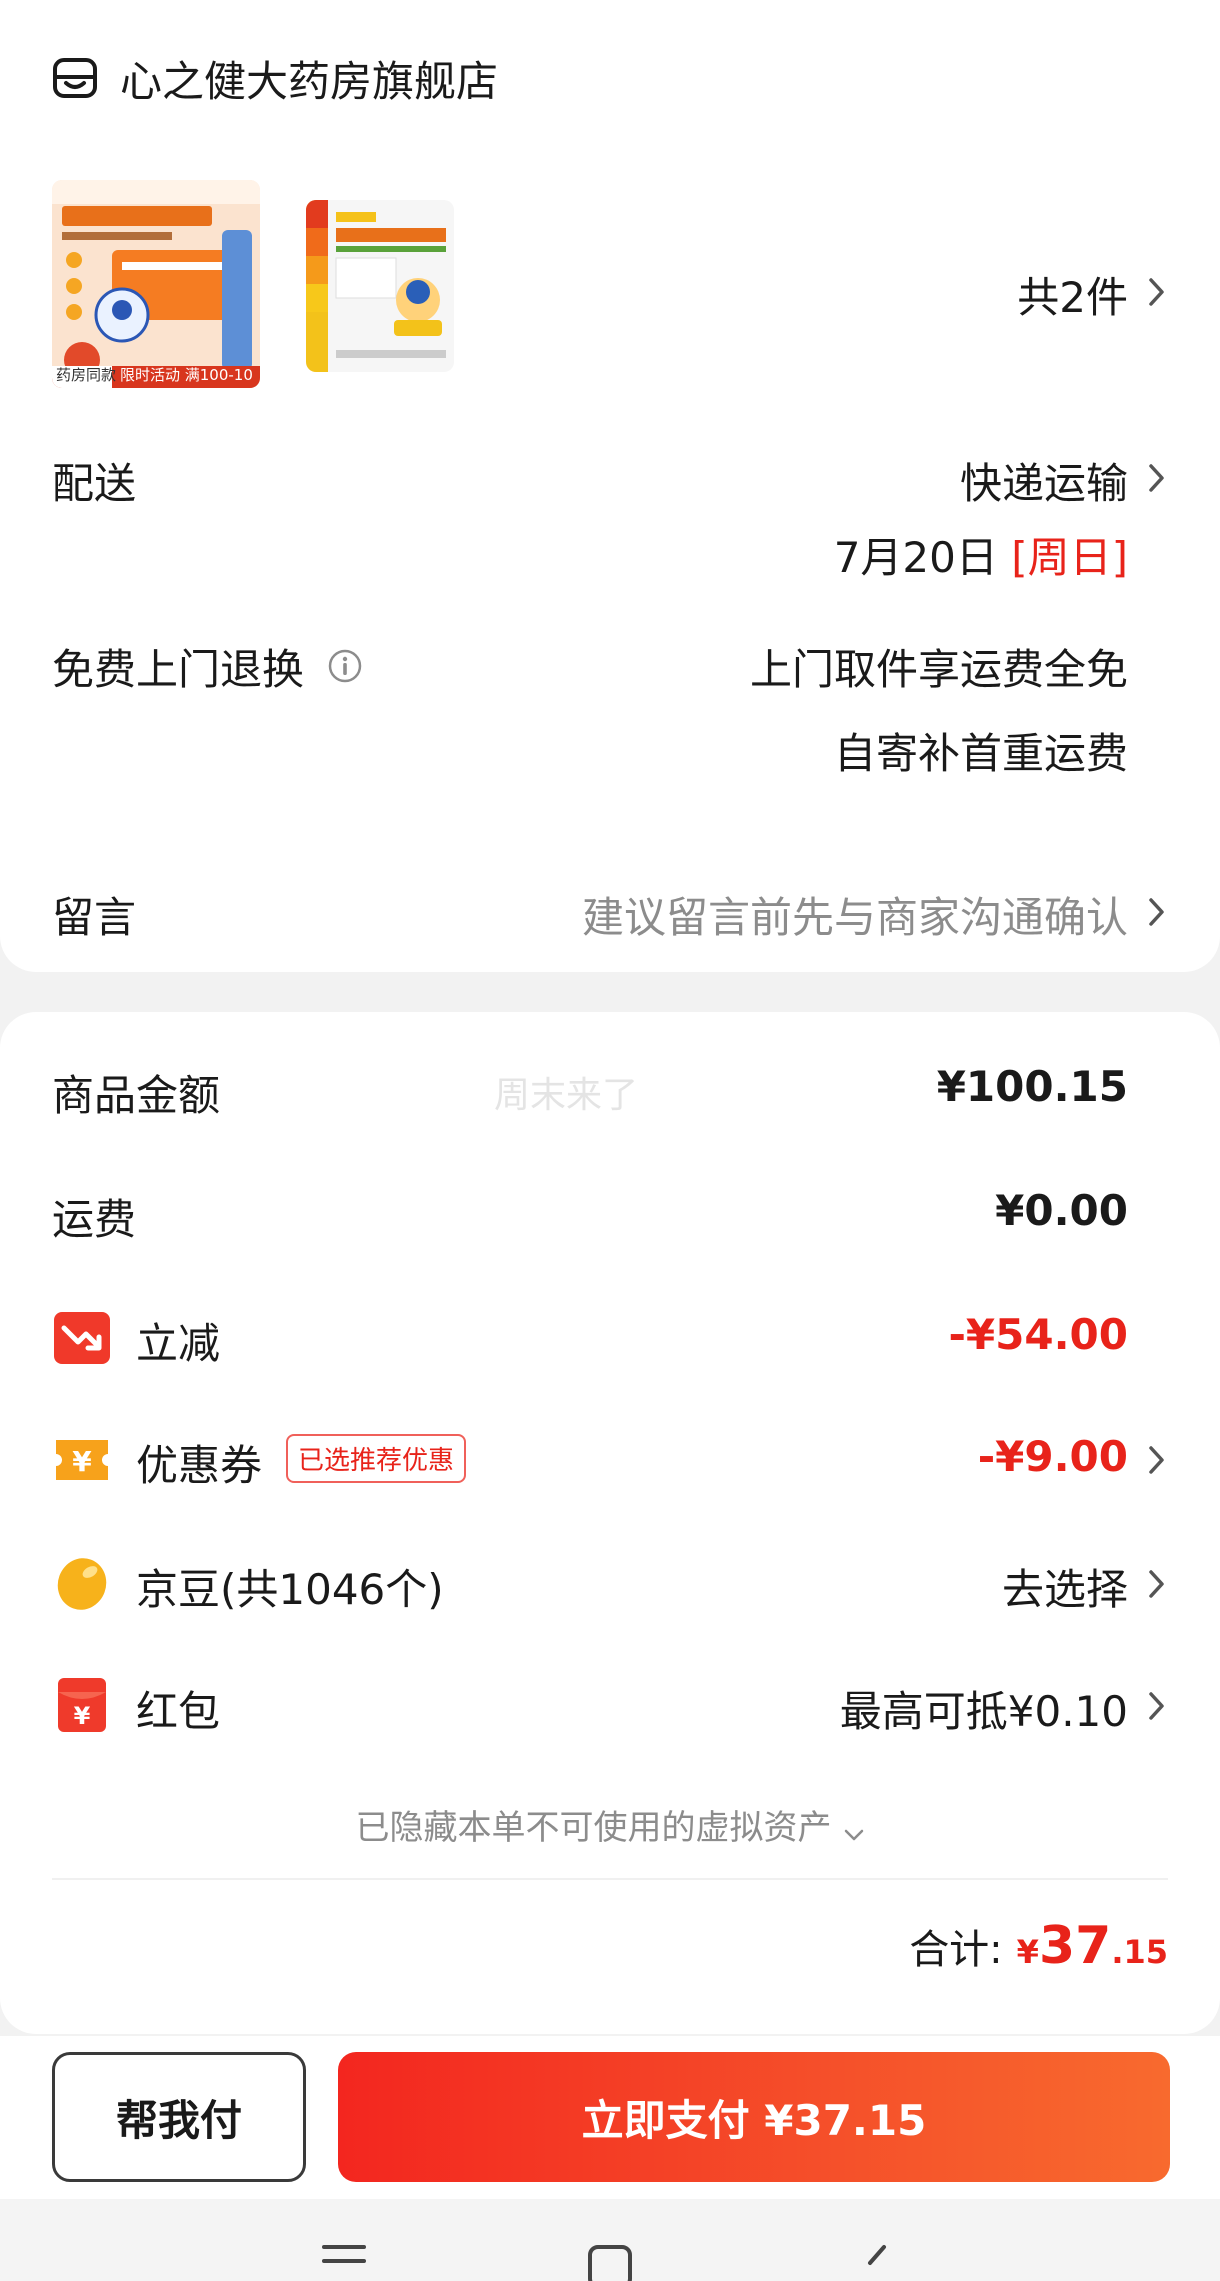 Image resolution: width=1220 pixels, height=2281 pixels. What do you see at coordinates (178, 1343) in the screenshot?
I see `instant-discount-label: 立减` at bounding box center [178, 1343].